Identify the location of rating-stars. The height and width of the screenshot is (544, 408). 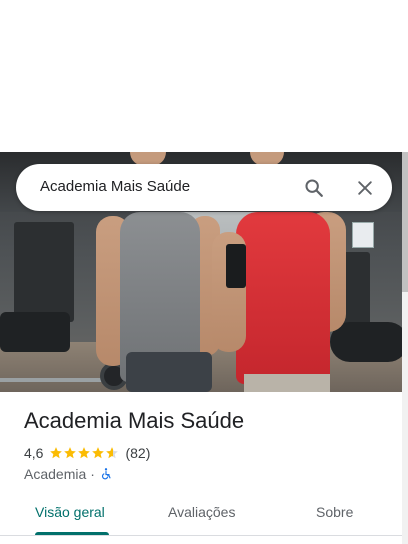
(84, 453).